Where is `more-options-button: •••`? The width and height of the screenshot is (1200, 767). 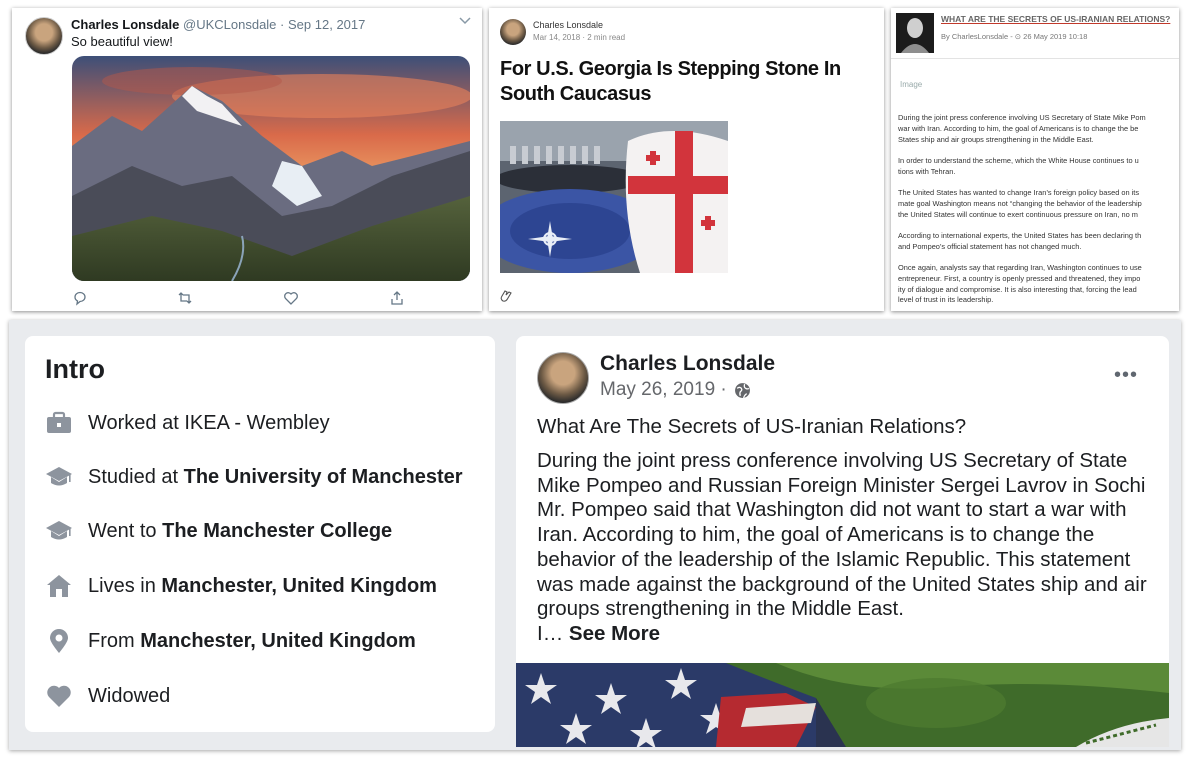 more-options-button: ••• is located at coordinates (1126, 375).